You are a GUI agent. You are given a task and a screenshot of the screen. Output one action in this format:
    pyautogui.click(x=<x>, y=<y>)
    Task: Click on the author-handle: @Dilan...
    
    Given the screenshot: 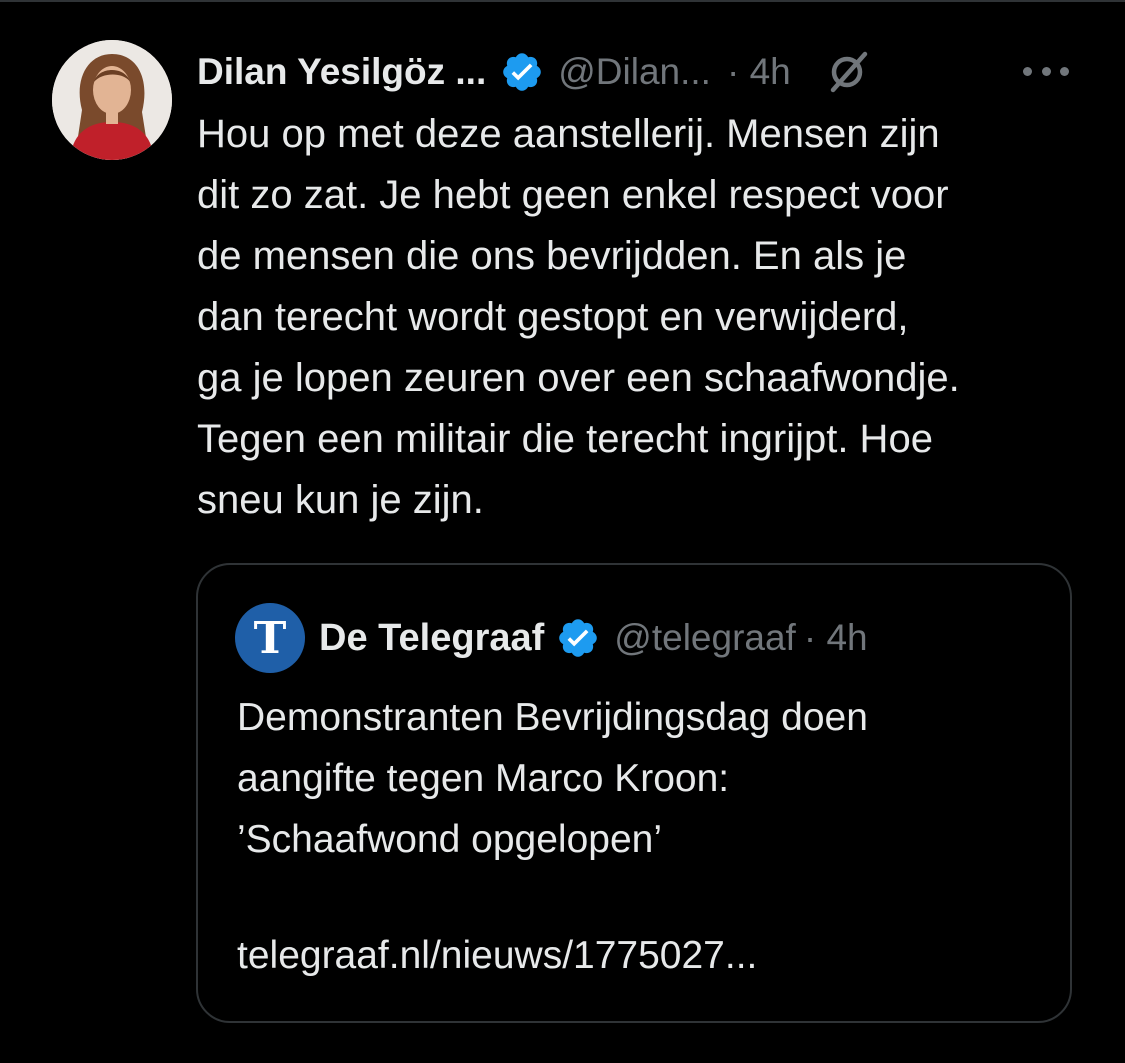 What is the action you would take?
    pyautogui.click(x=634, y=72)
    